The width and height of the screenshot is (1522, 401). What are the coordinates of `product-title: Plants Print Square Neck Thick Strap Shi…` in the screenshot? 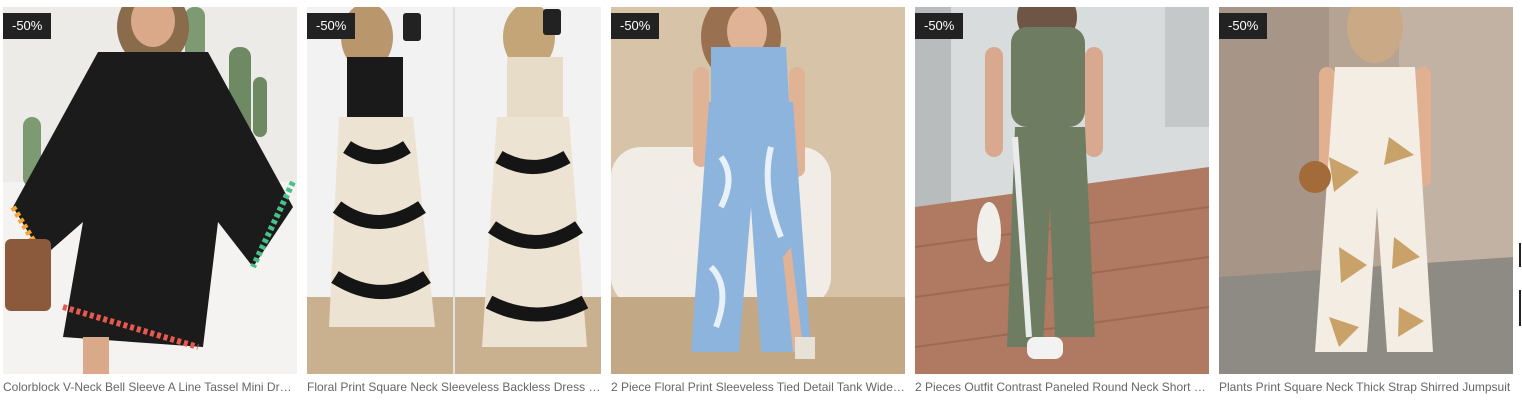 It's located at (1366, 387).